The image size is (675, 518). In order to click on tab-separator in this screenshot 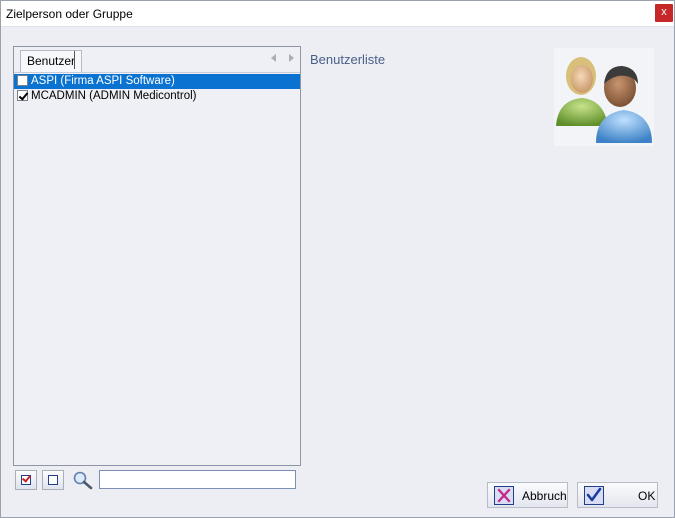, I will do `click(74, 60)`.